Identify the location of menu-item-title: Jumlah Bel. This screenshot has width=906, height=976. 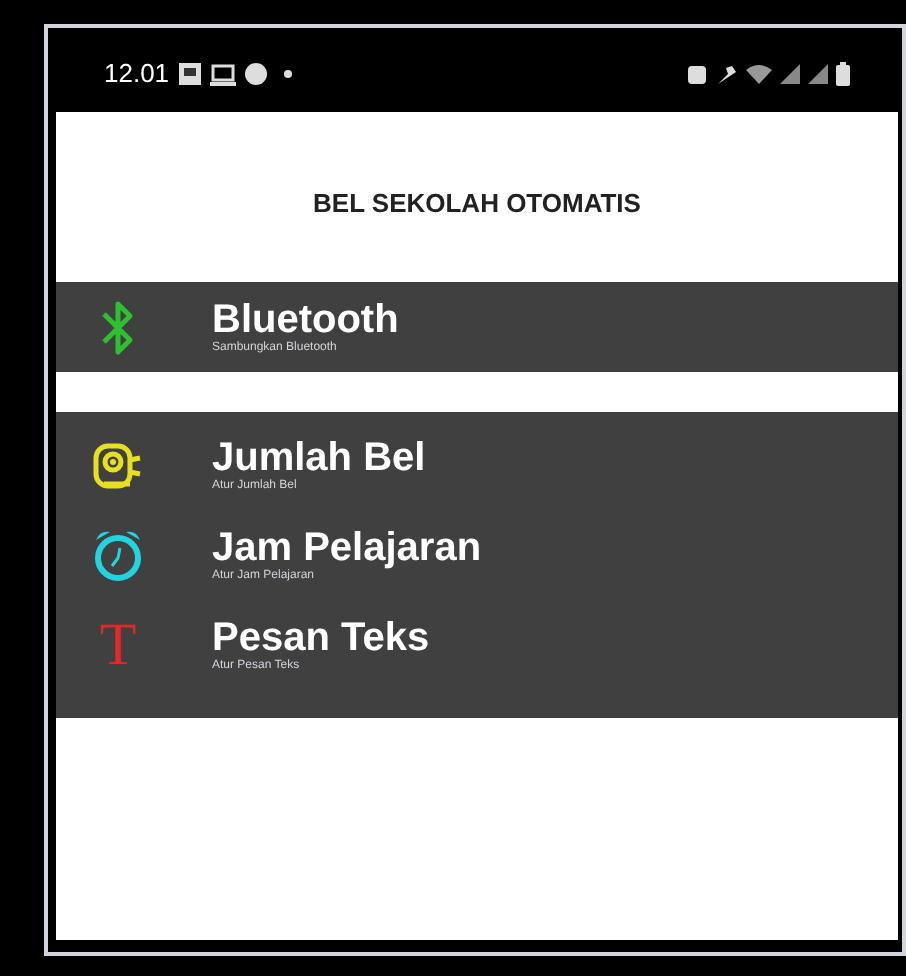
(319, 458).